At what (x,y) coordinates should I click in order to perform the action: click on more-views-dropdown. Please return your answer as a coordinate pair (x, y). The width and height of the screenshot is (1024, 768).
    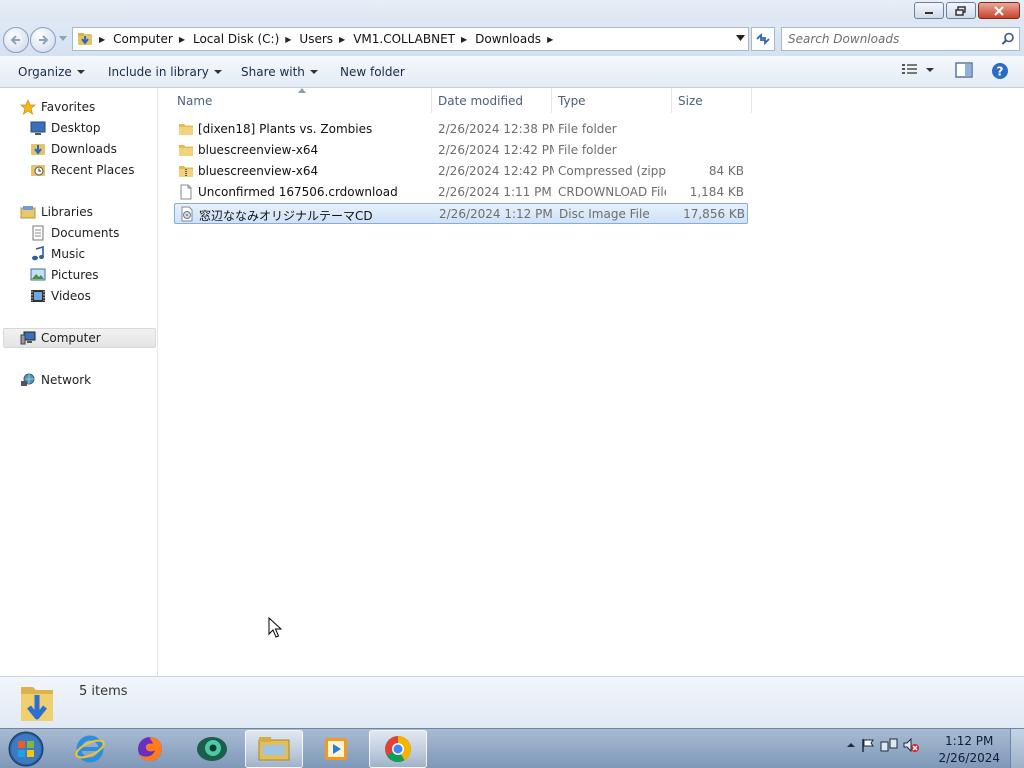
    Looking at the image, I should click on (930, 70).